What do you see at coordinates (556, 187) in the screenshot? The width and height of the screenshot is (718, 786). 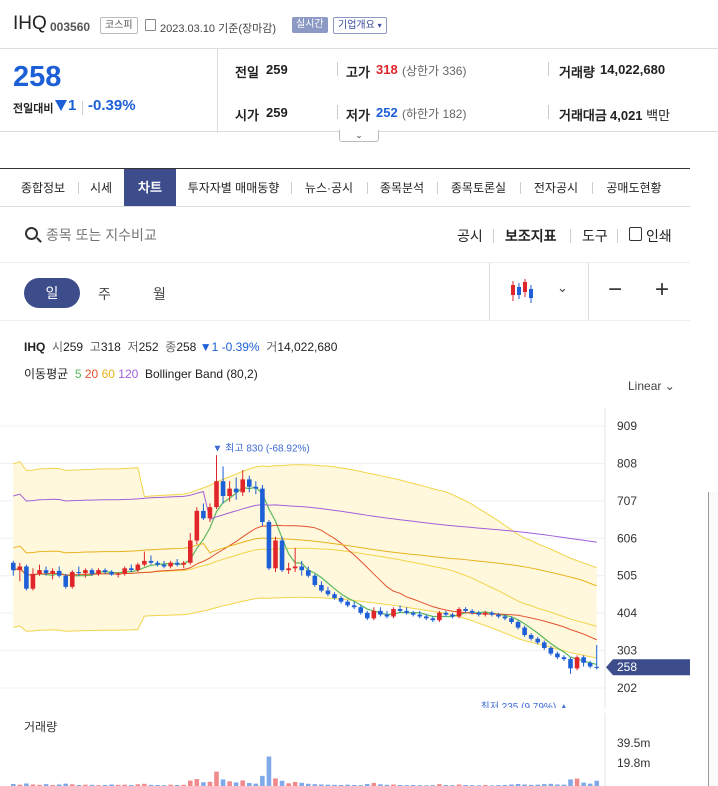 I see `tab-7: 전자공시` at bounding box center [556, 187].